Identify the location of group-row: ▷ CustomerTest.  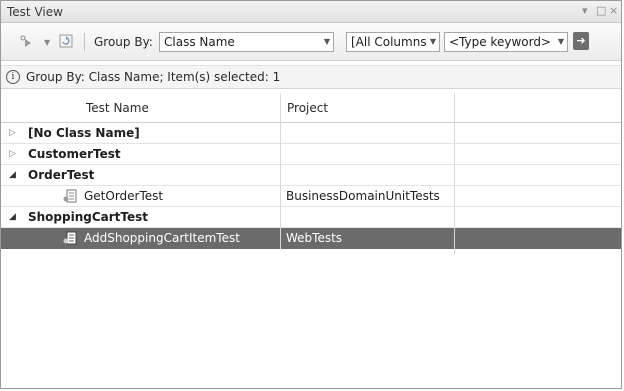
(311, 154).